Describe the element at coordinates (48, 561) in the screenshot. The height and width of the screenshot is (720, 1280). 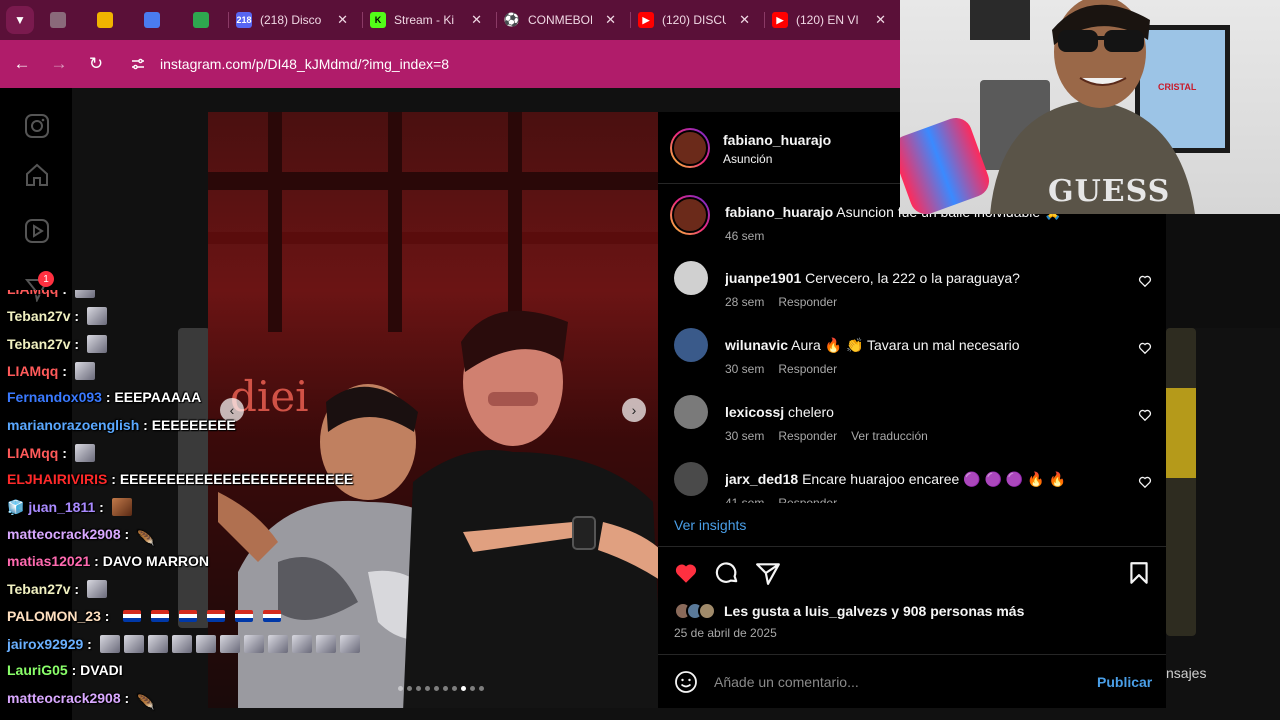
I see `chat-username: matias12021` at that location.